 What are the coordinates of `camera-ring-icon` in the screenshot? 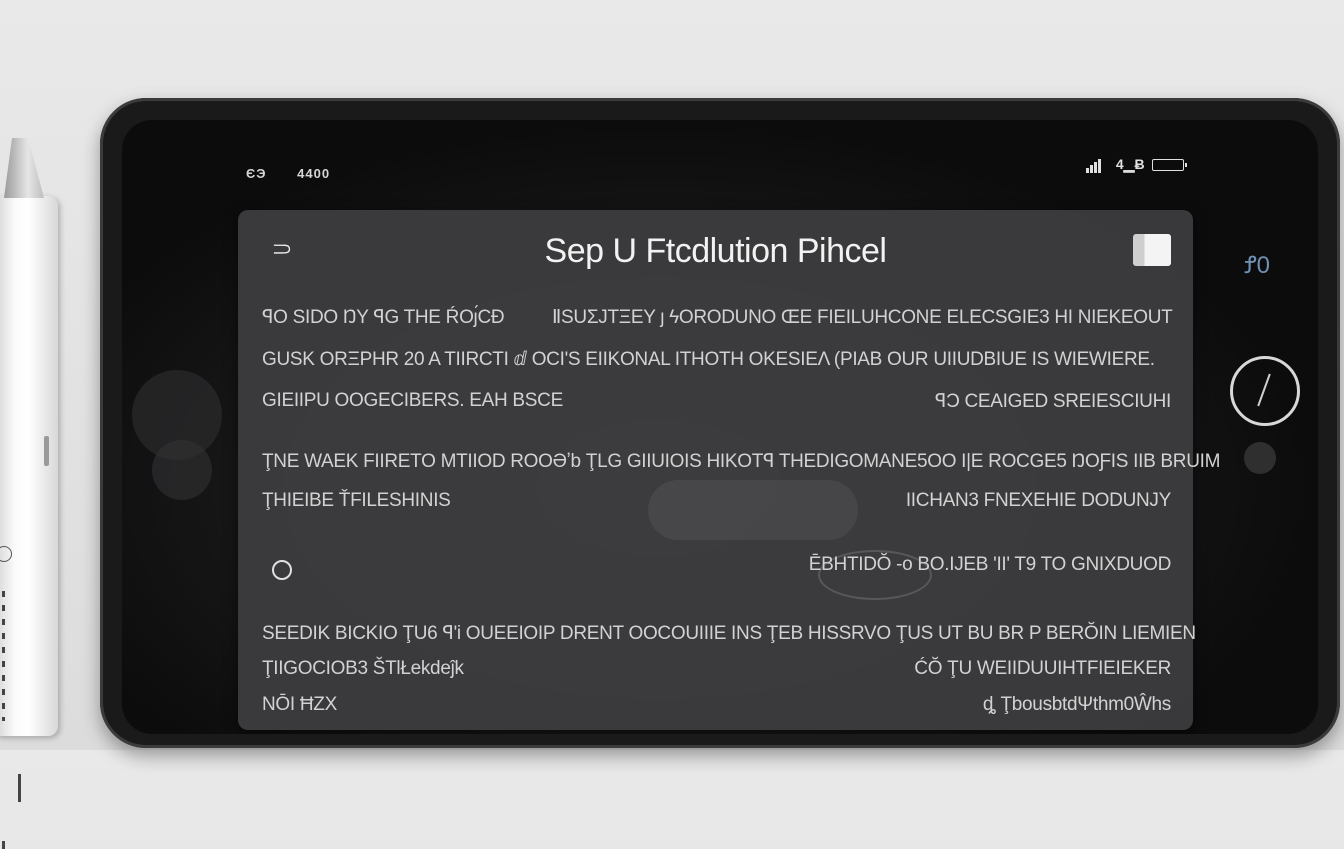 It's located at (1265, 391).